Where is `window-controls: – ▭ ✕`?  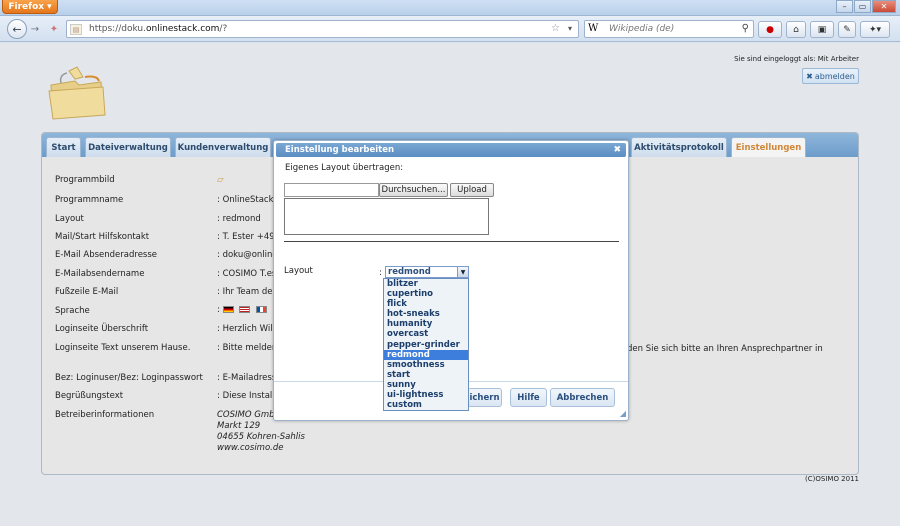
window-controls: – ▭ ✕ is located at coordinates (865, 6).